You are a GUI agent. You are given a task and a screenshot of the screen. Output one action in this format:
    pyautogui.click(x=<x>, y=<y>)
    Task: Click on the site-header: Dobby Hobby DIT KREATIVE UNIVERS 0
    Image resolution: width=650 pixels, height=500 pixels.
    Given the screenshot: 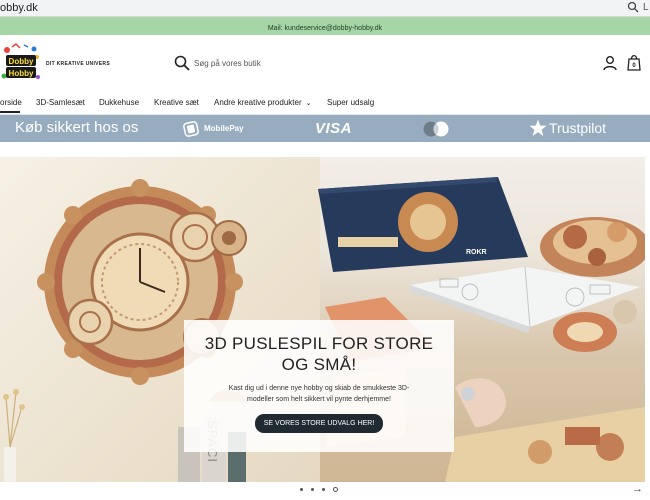 What is the action you would take?
    pyautogui.click(x=325, y=63)
    